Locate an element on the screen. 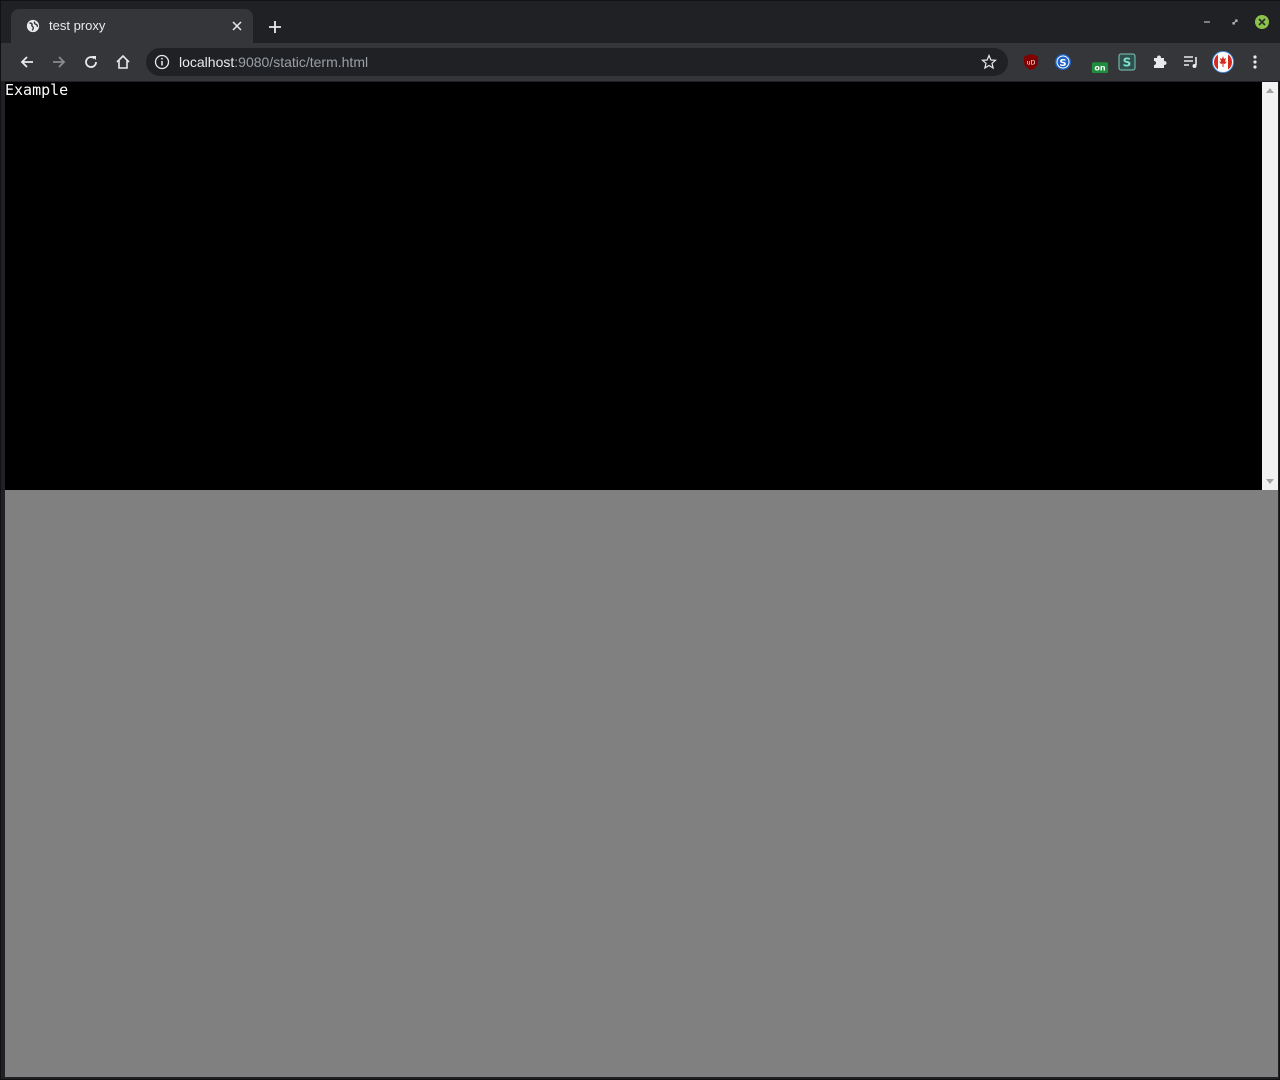 The height and width of the screenshot is (1080, 1280). arrow-right-icon is located at coordinates (59, 62).